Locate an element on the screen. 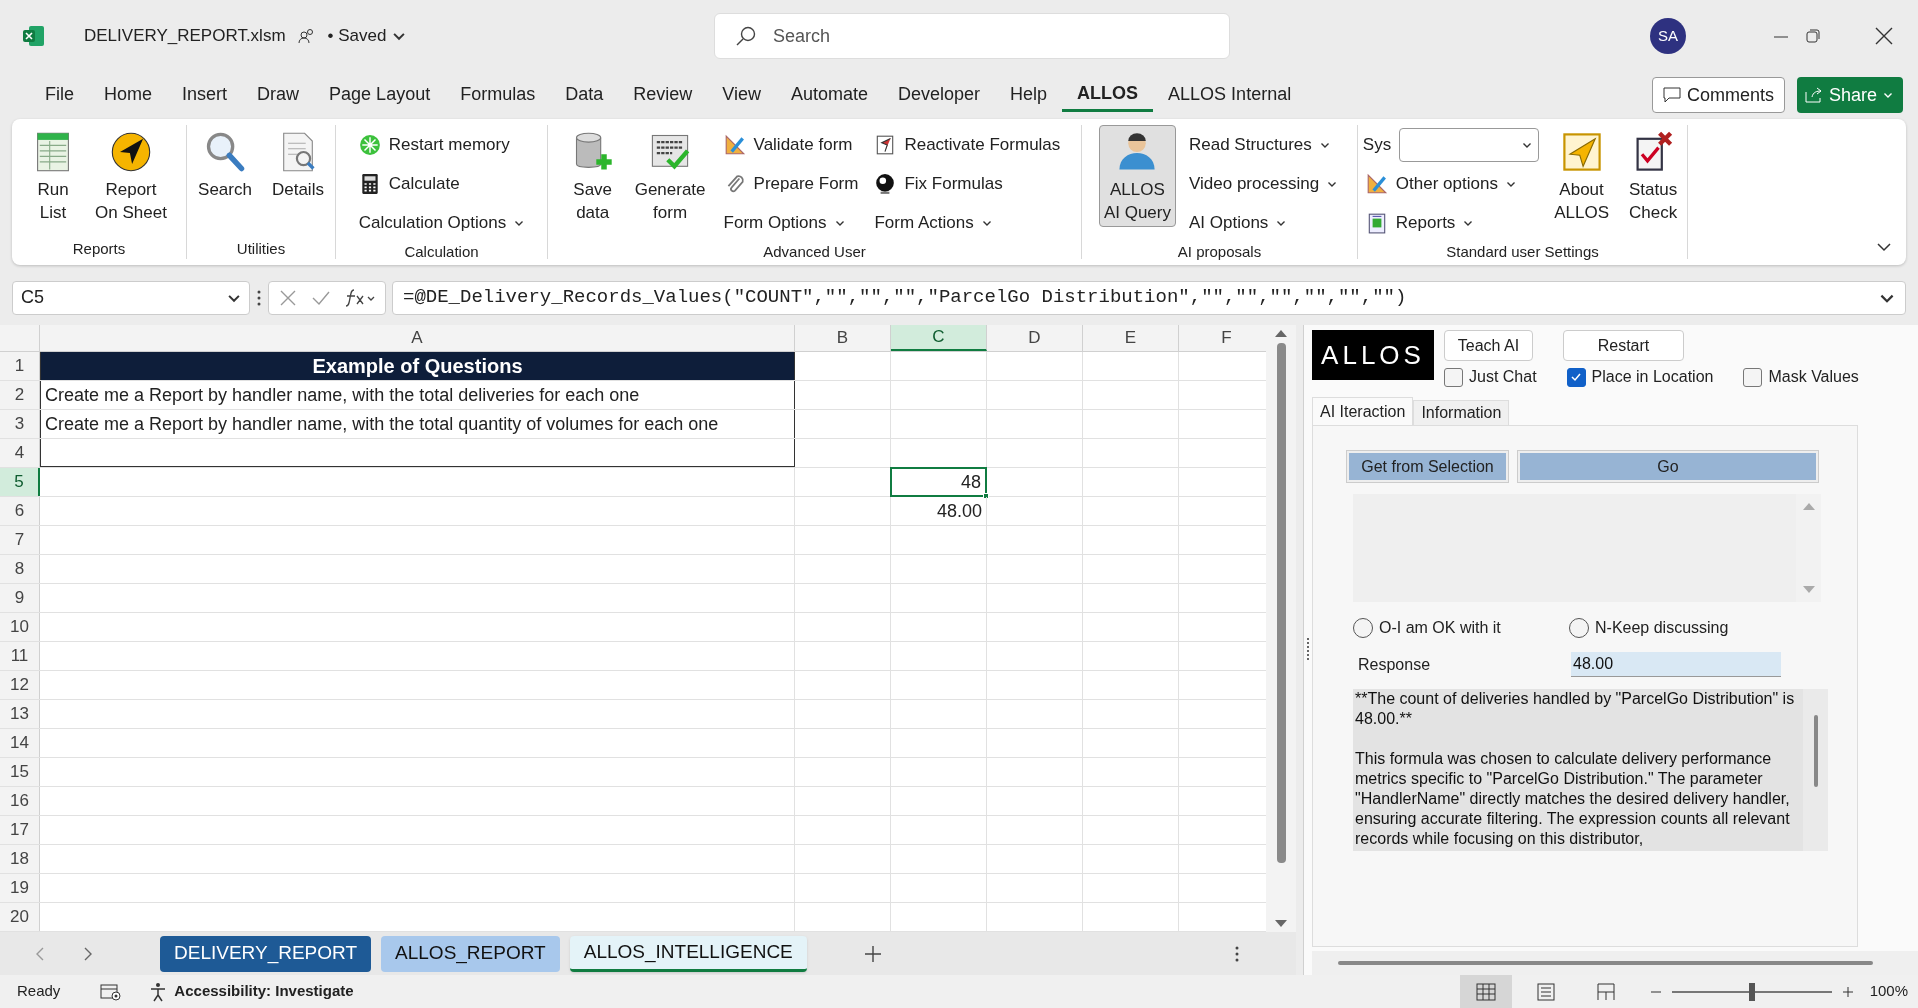  row-header: 16 is located at coordinates (20, 801).